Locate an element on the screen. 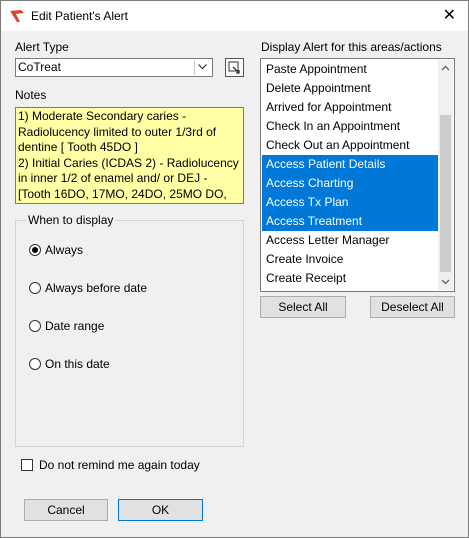 Image resolution: width=469 pixels, height=538 pixels. radio-label: Date range is located at coordinates (75, 326).